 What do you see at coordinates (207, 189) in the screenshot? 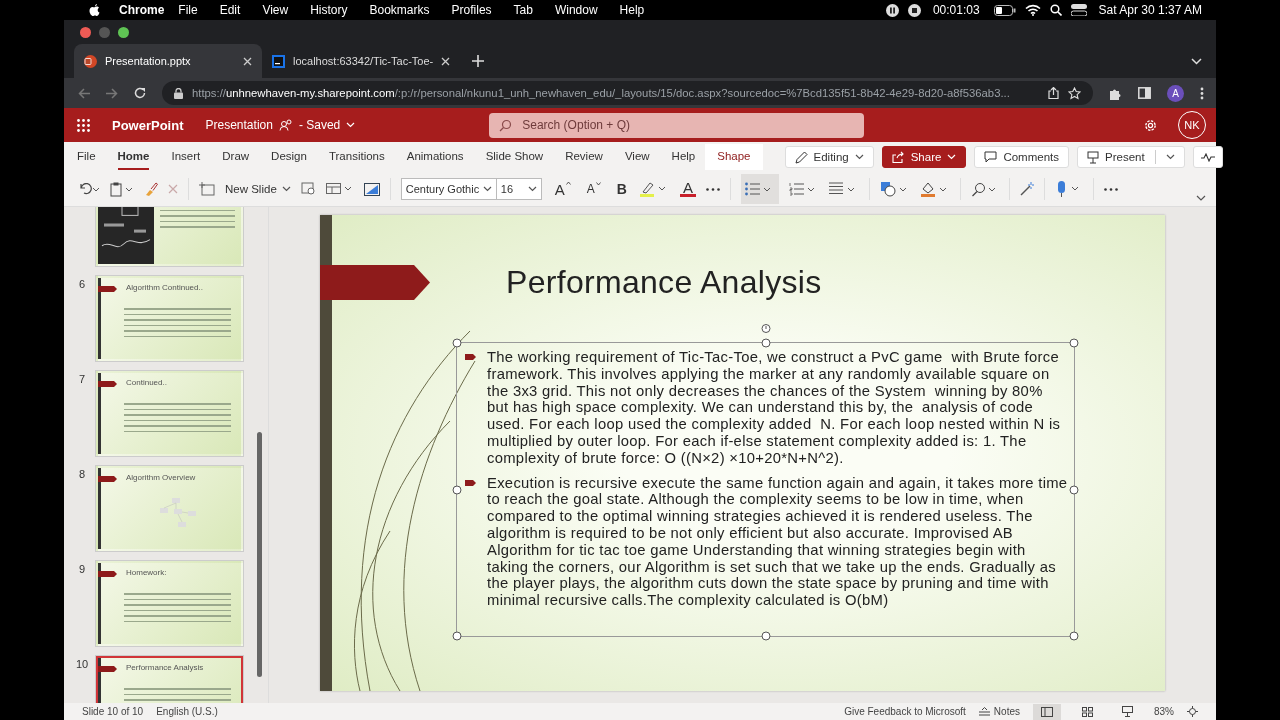
I see `new-slide-icon` at bounding box center [207, 189].